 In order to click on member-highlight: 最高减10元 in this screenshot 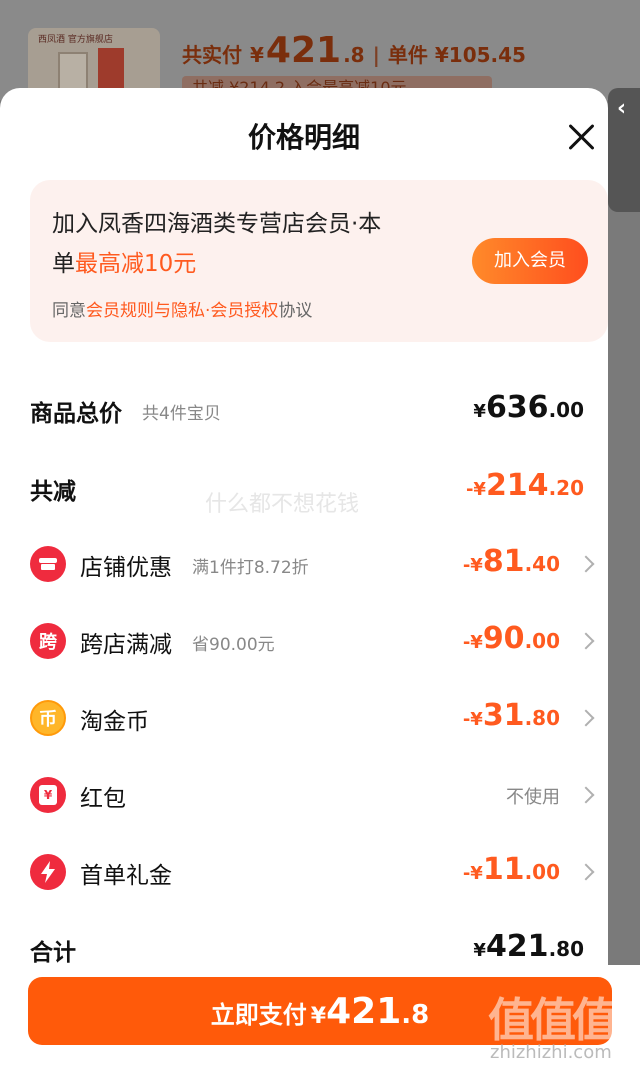, I will do `click(136, 264)`.